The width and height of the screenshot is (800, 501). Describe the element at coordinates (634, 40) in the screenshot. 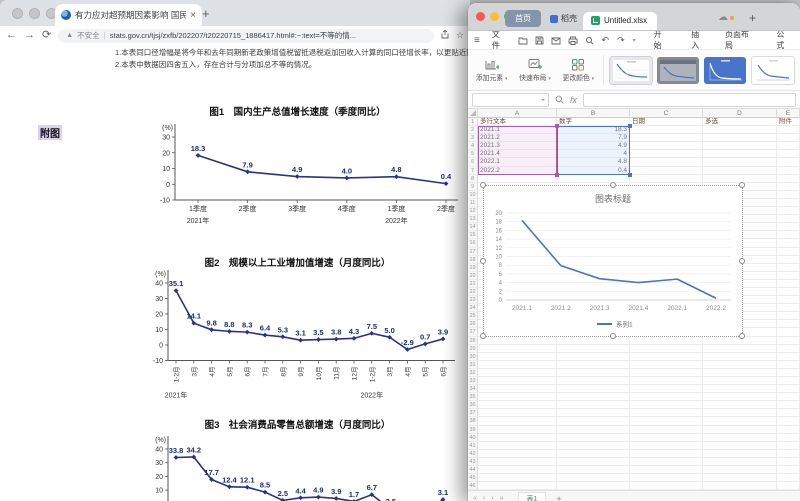

I see `toolbar-more-caret-icon: ▾` at that location.